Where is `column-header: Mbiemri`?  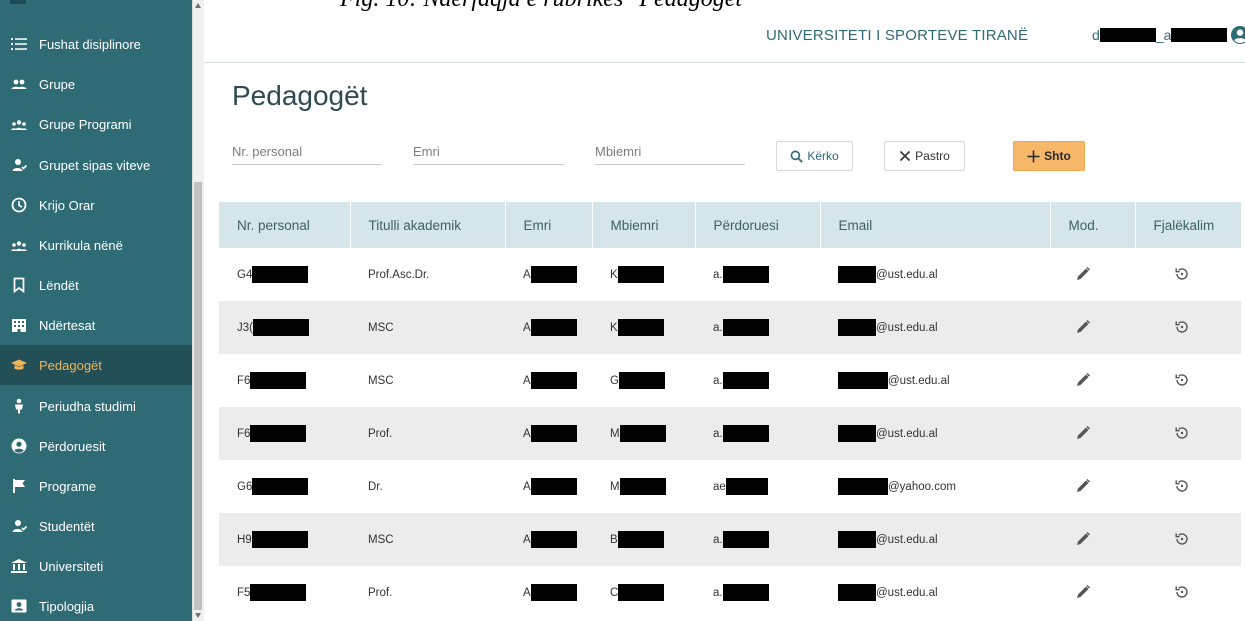
column-header: Mbiemri is located at coordinates (644, 225).